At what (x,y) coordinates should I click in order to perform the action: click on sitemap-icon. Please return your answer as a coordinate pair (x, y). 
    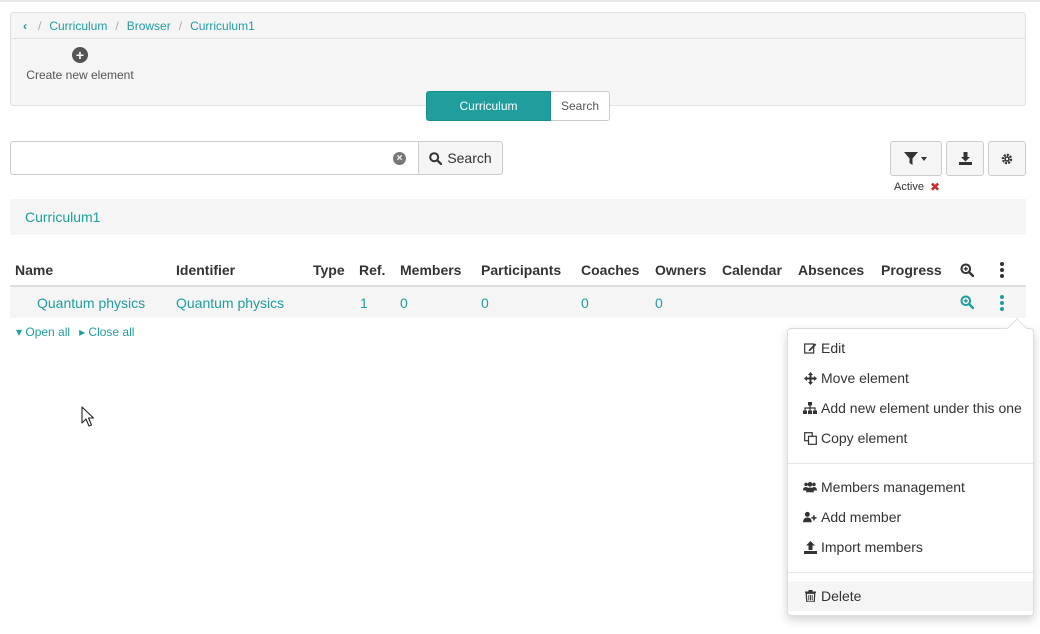
    Looking at the image, I should click on (810, 408).